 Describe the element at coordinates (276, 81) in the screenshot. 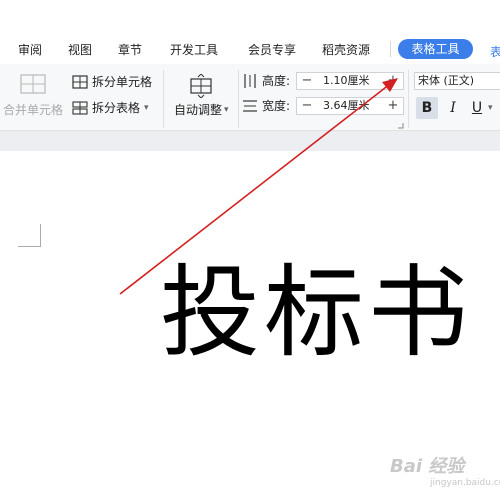

I see `height-label: 高度:` at that location.